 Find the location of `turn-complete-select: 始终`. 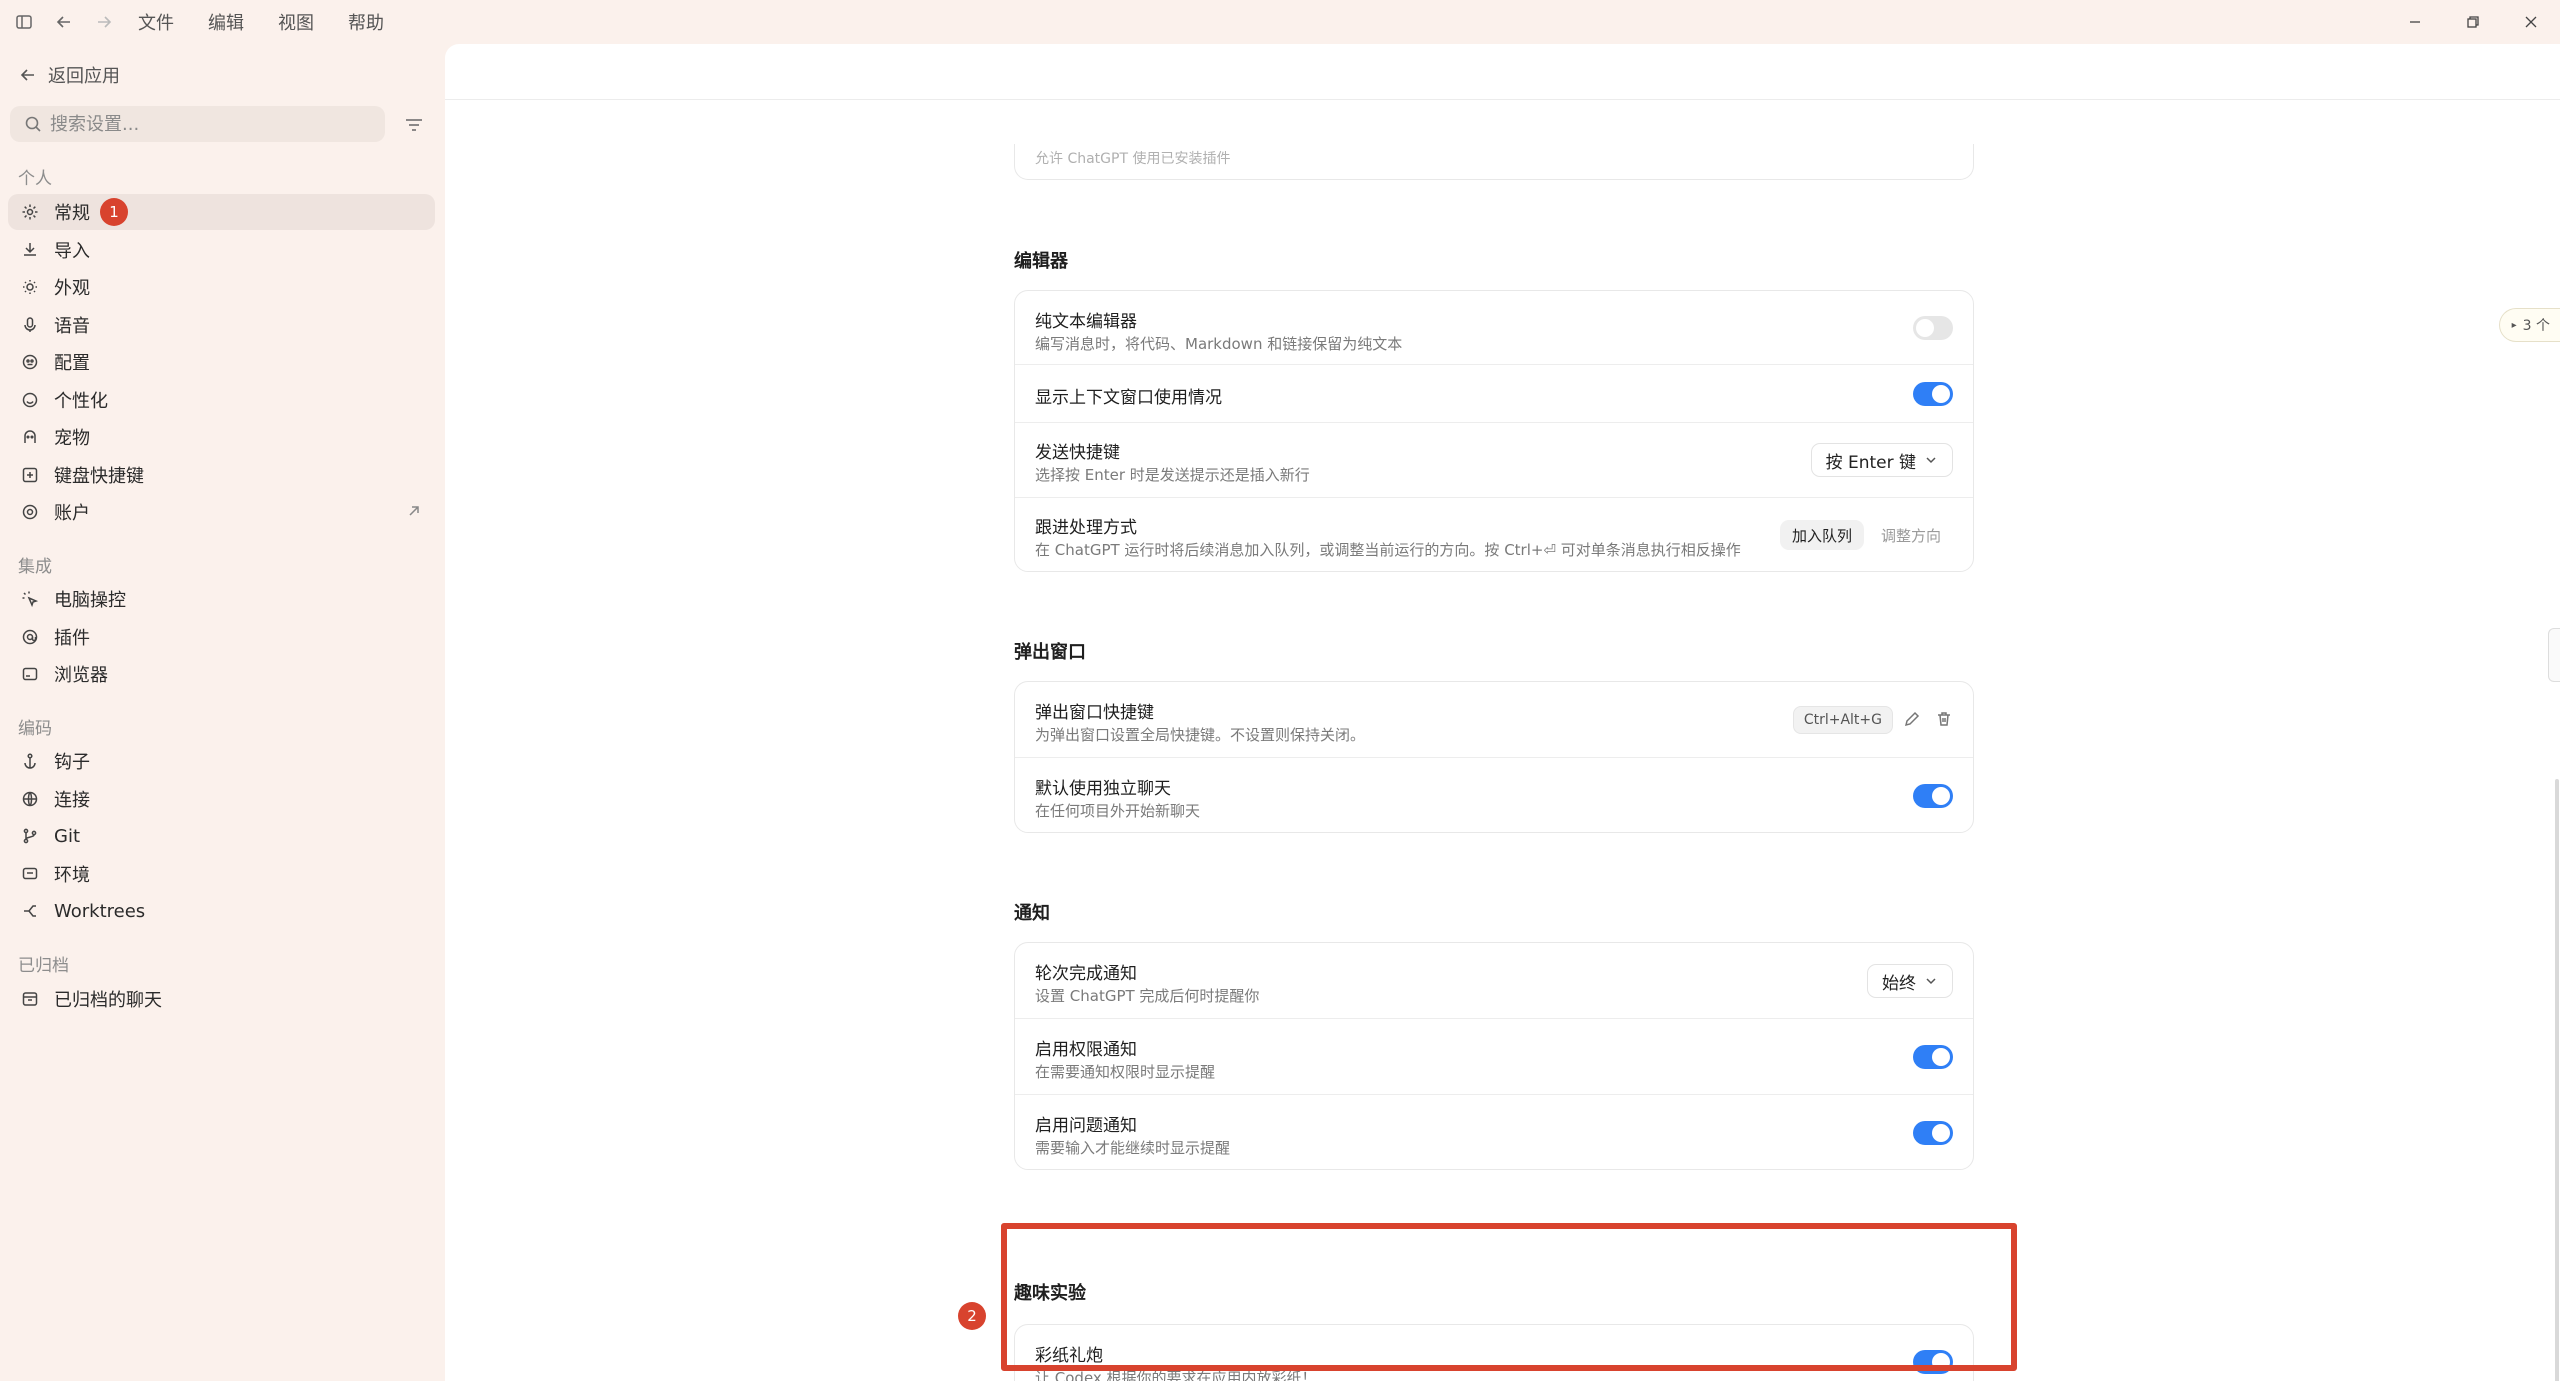

turn-complete-select: 始终 is located at coordinates (1910, 981).